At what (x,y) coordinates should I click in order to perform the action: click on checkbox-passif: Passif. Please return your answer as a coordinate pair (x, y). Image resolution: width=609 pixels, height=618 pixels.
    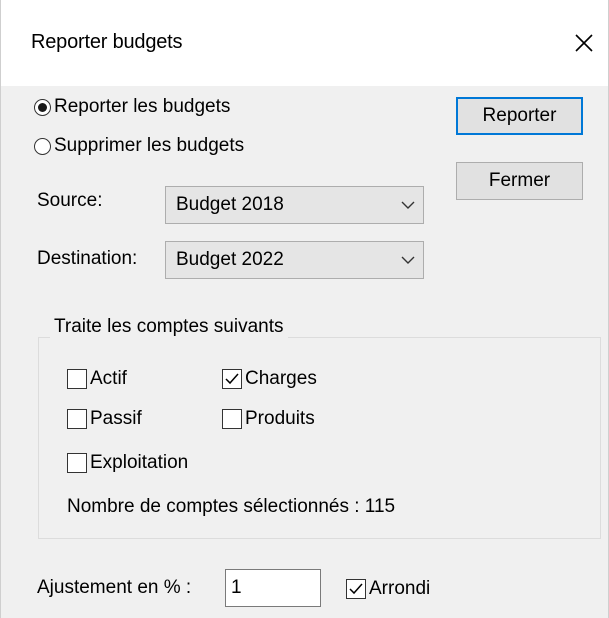
    Looking at the image, I should click on (104, 419).